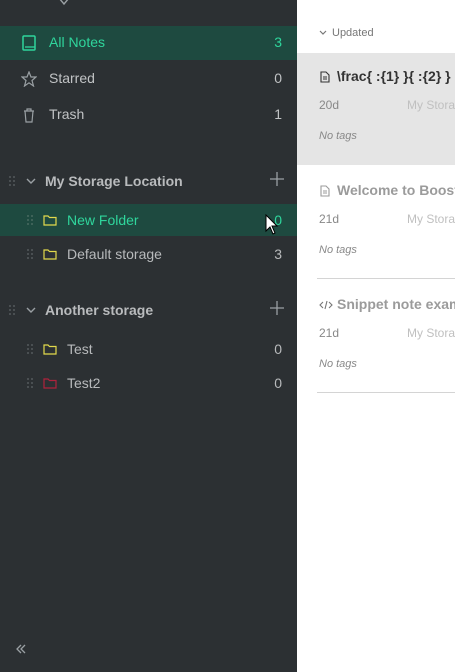 This screenshot has height=672, width=455. What do you see at coordinates (272, 227) in the screenshot?
I see `mouse-cursor-icon` at bounding box center [272, 227].